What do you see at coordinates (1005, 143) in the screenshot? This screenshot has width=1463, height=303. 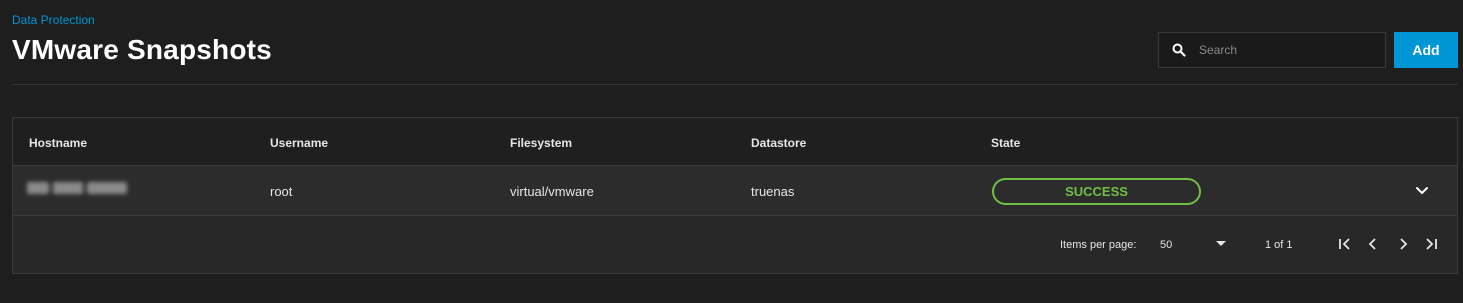 I see `column-header-state: State` at bounding box center [1005, 143].